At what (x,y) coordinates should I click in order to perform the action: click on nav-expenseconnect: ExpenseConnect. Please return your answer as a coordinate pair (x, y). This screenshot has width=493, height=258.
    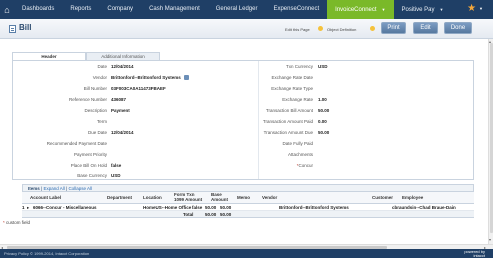
    Looking at the image, I should click on (296, 9).